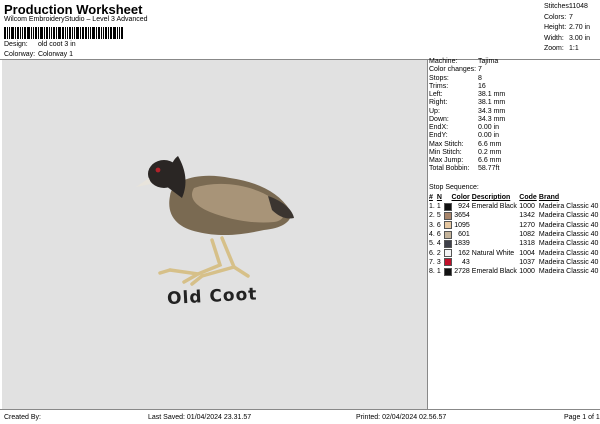 This screenshot has height=424, width=600. What do you see at coordinates (566, 6) in the screenshot?
I see `stat-stitches: Stitches: 11048` at bounding box center [566, 6].